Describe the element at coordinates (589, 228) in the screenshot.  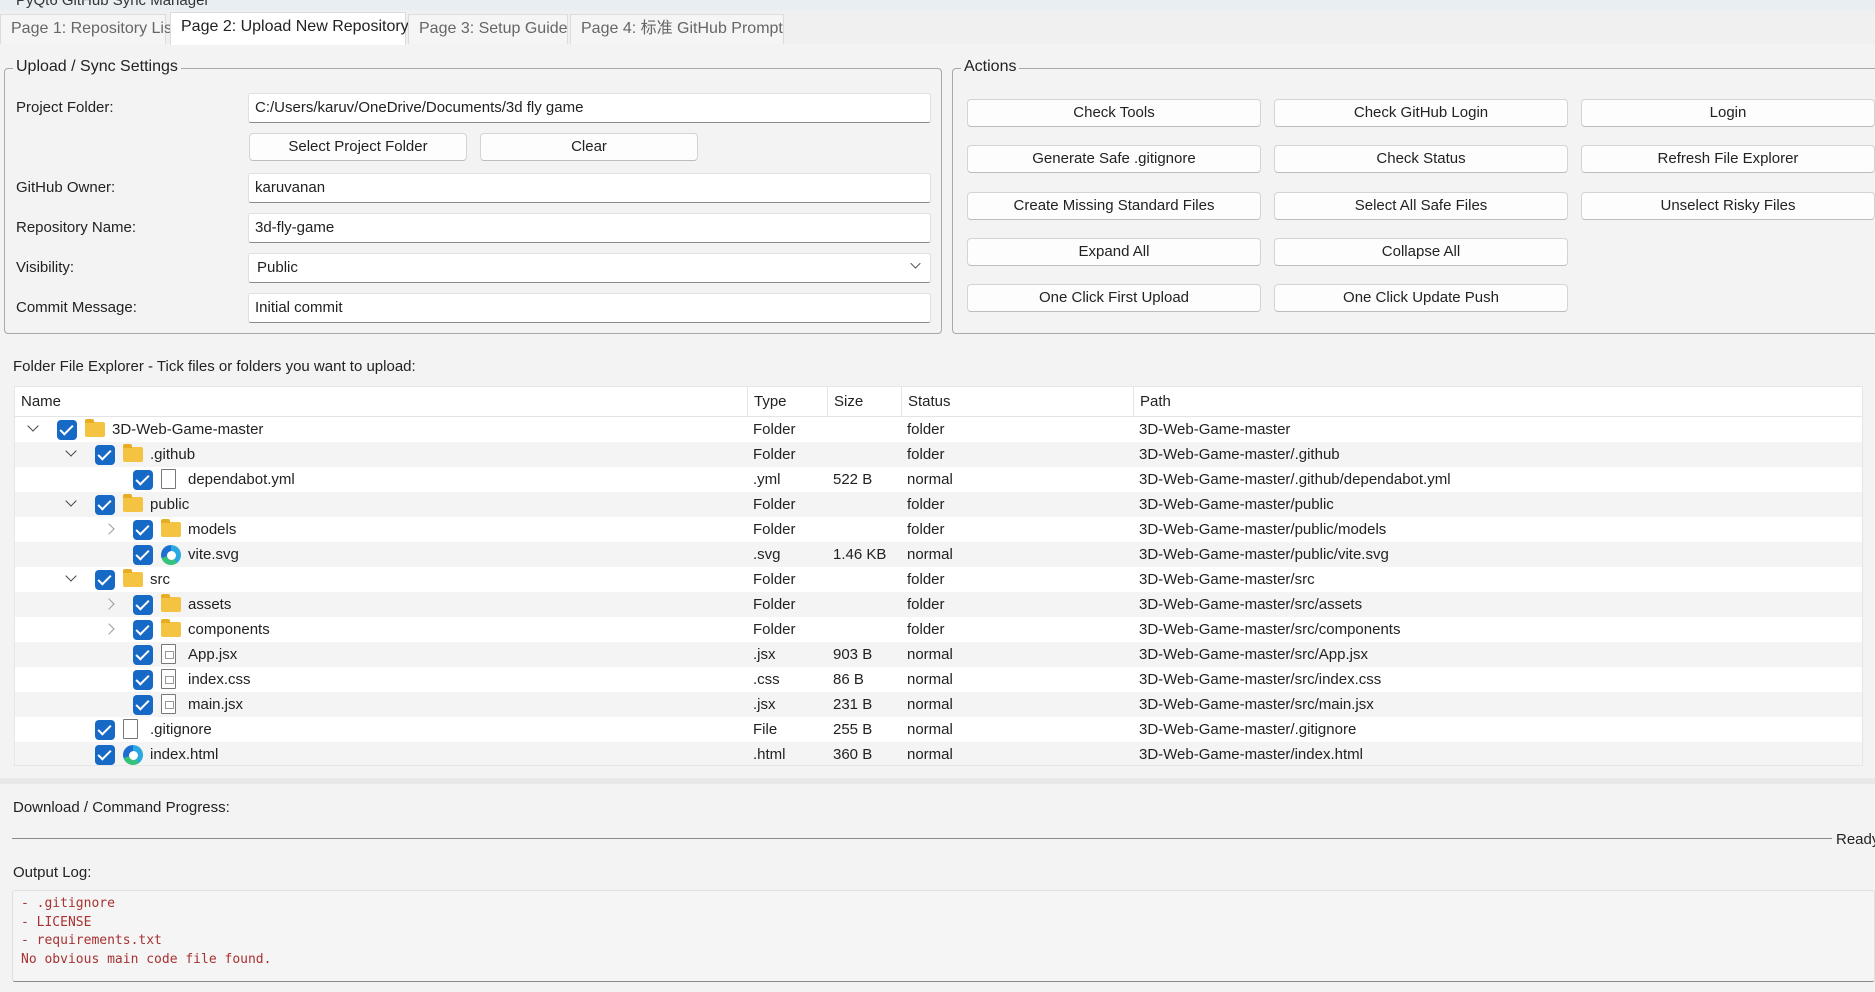
I see `repository-name-input: 3d-fly-game` at that location.